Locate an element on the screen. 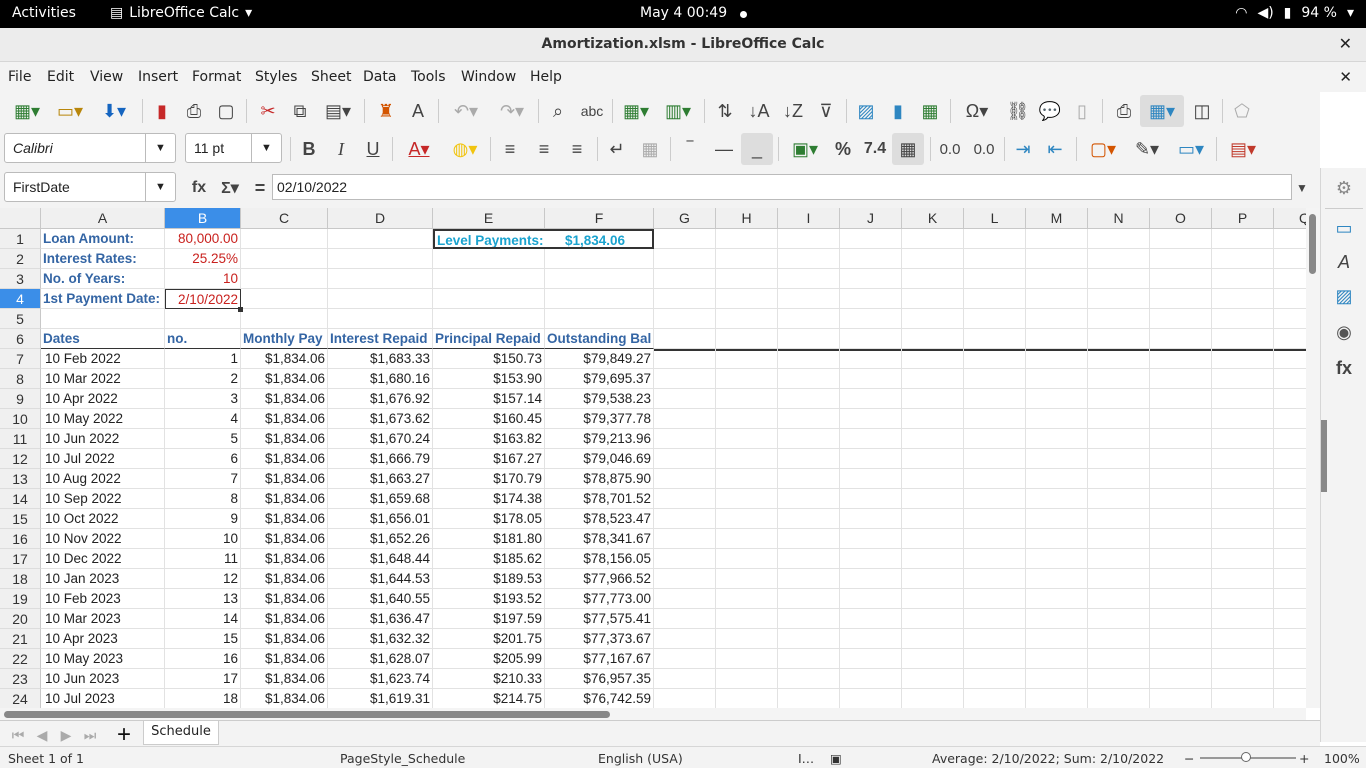  row-header-11: 11 is located at coordinates (20, 439).